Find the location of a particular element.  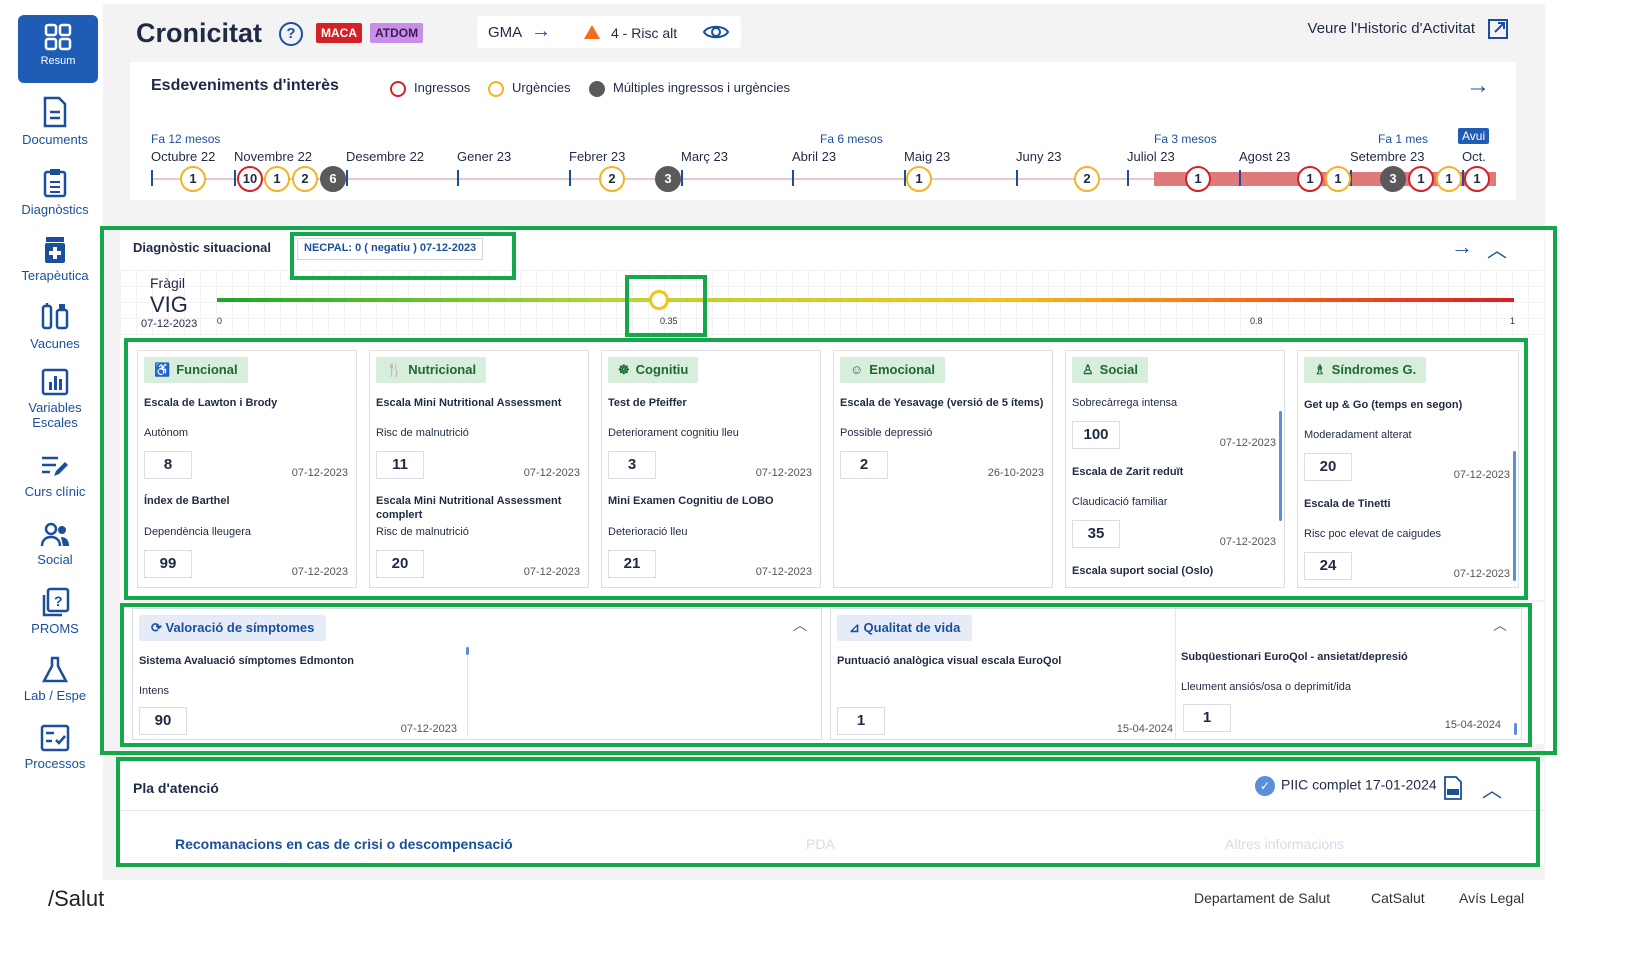

history-link: Veure l'Historic d'Activitat is located at coordinates (1391, 28).